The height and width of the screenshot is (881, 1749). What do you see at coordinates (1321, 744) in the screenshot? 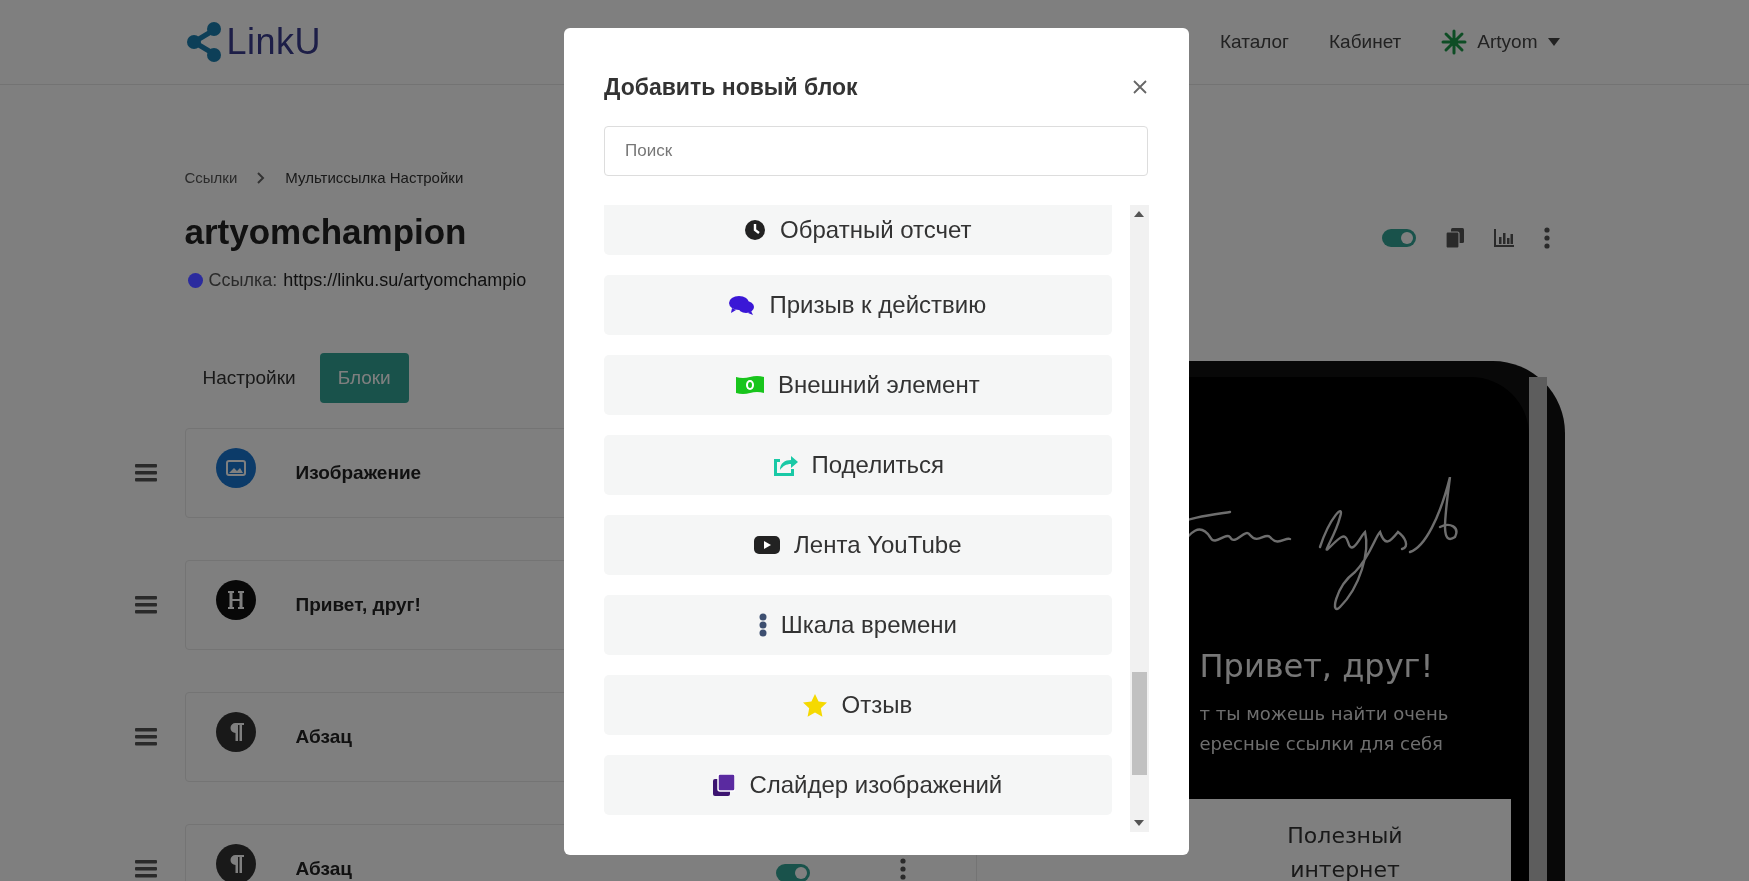
I see `preview-text: ересные ссылки для себя` at bounding box center [1321, 744].